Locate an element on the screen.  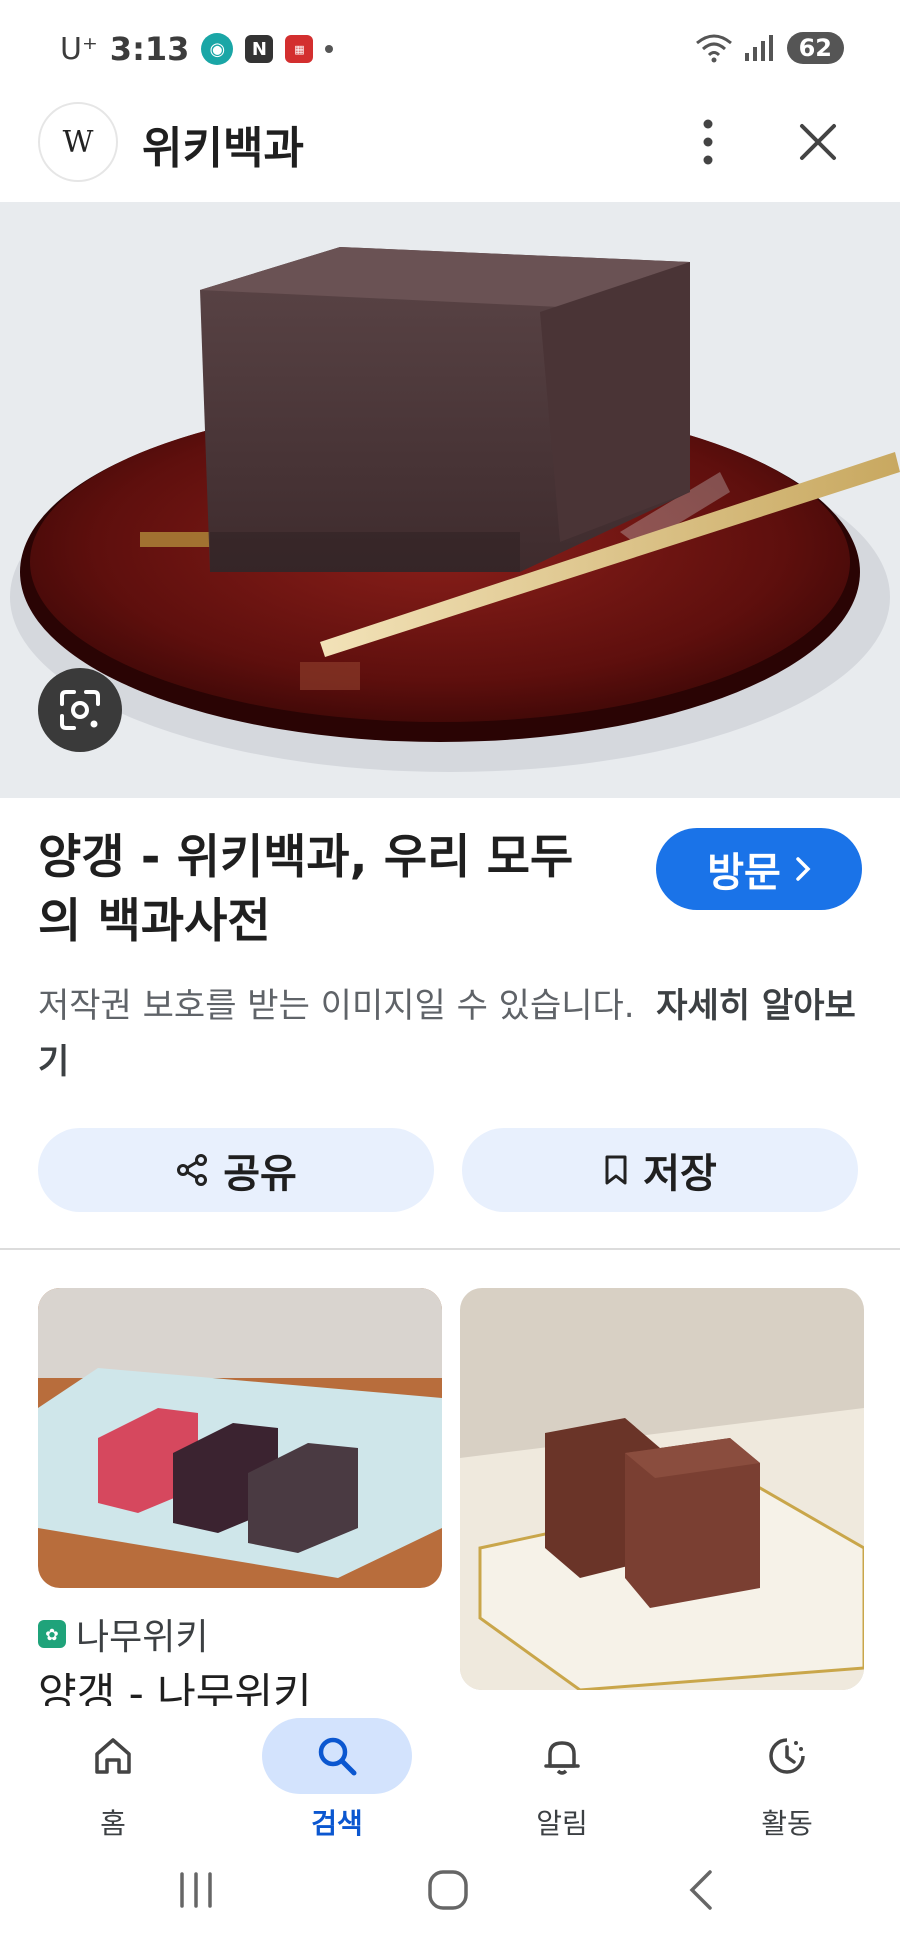
bell-icon is located at coordinates (562, 1758).